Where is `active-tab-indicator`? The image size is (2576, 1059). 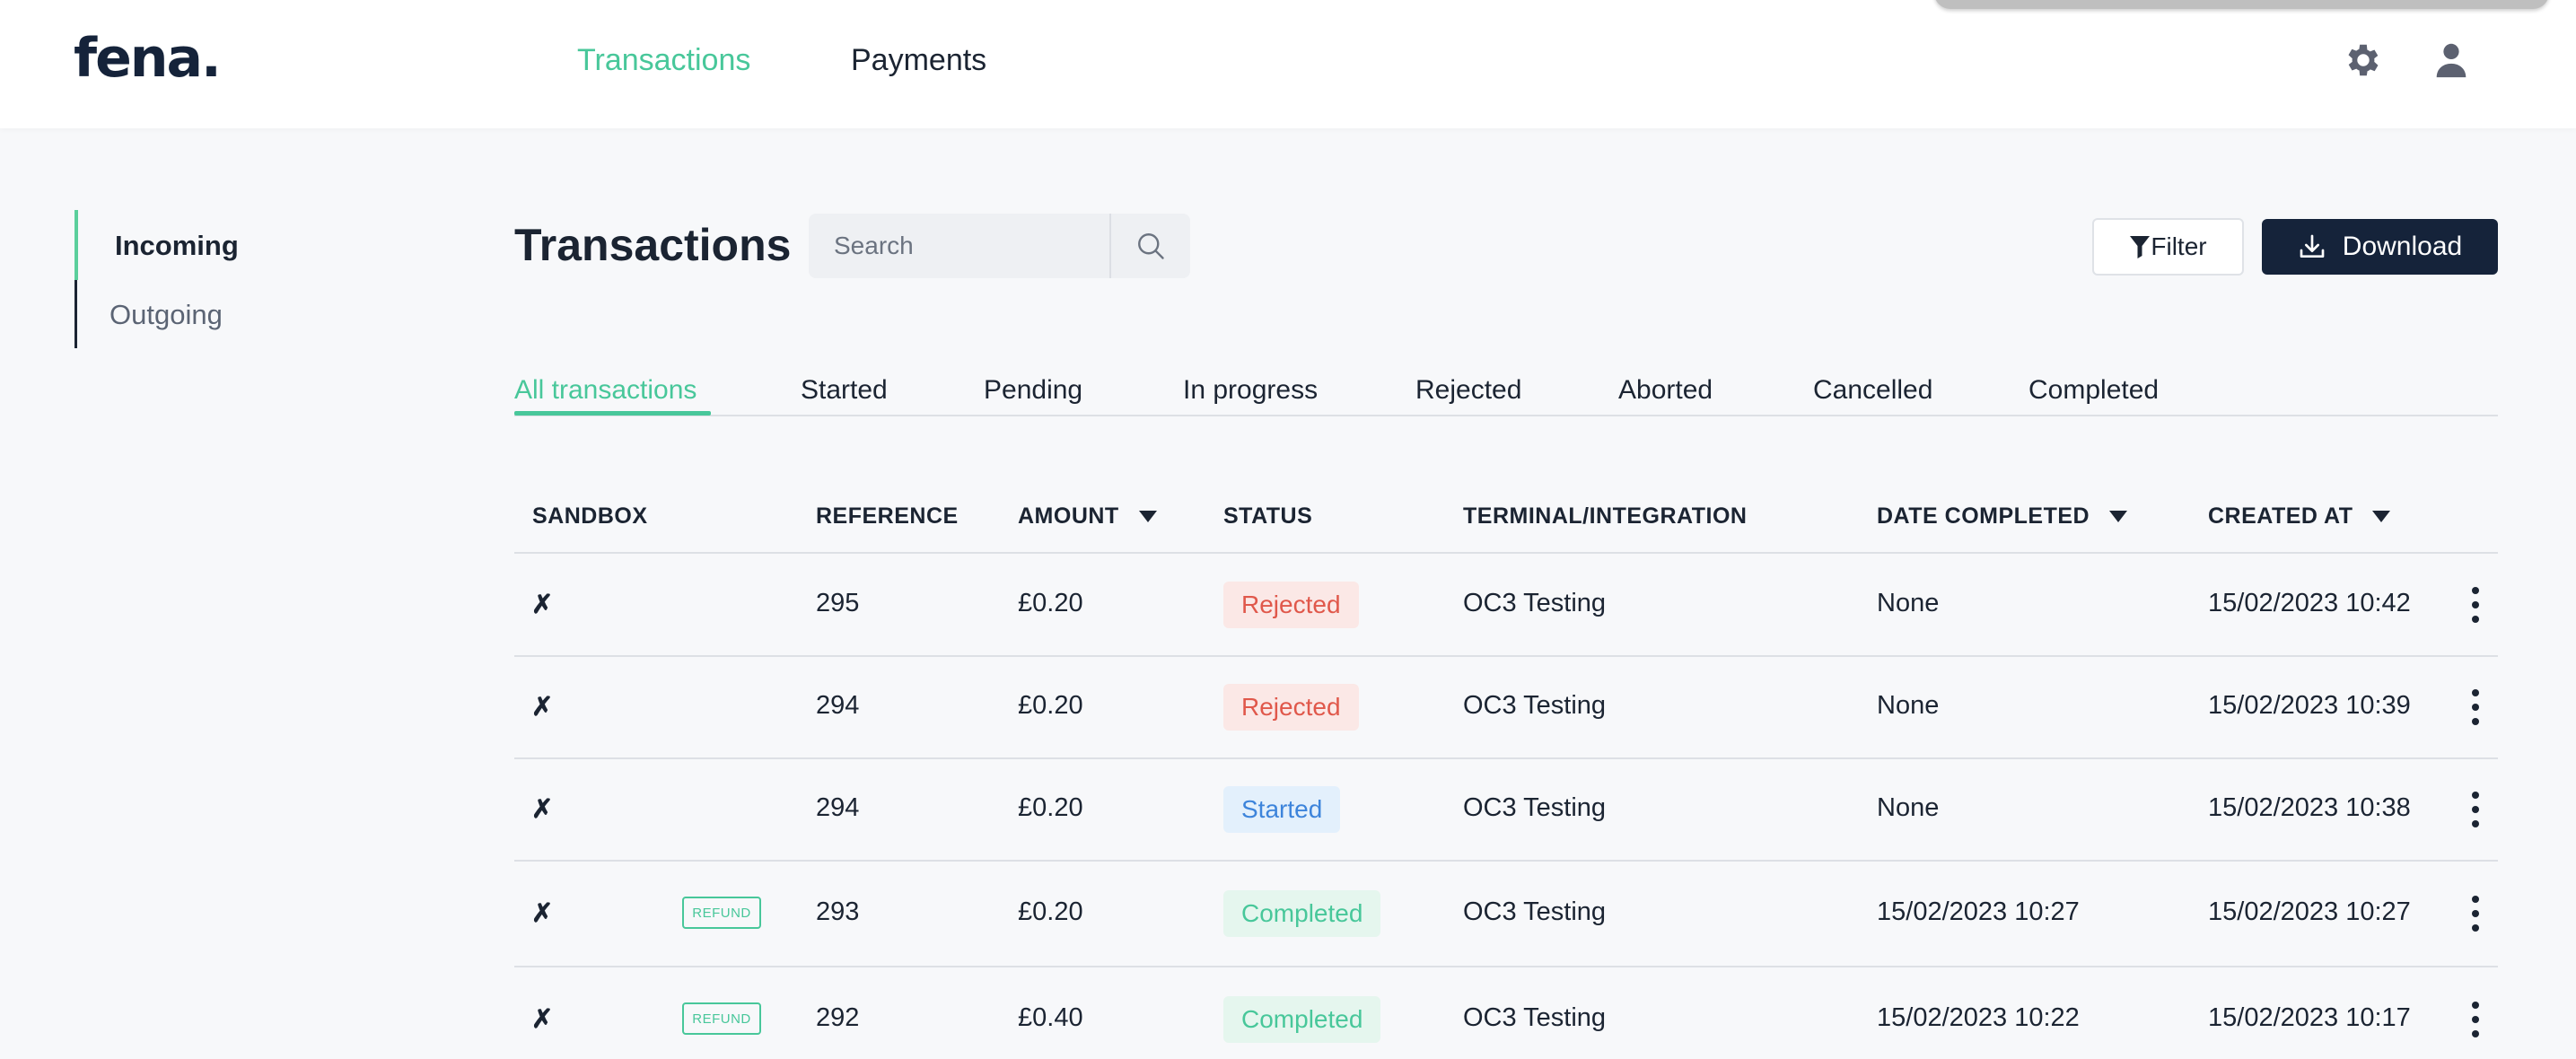
active-tab-indicator is located at coordinates (612, 413).